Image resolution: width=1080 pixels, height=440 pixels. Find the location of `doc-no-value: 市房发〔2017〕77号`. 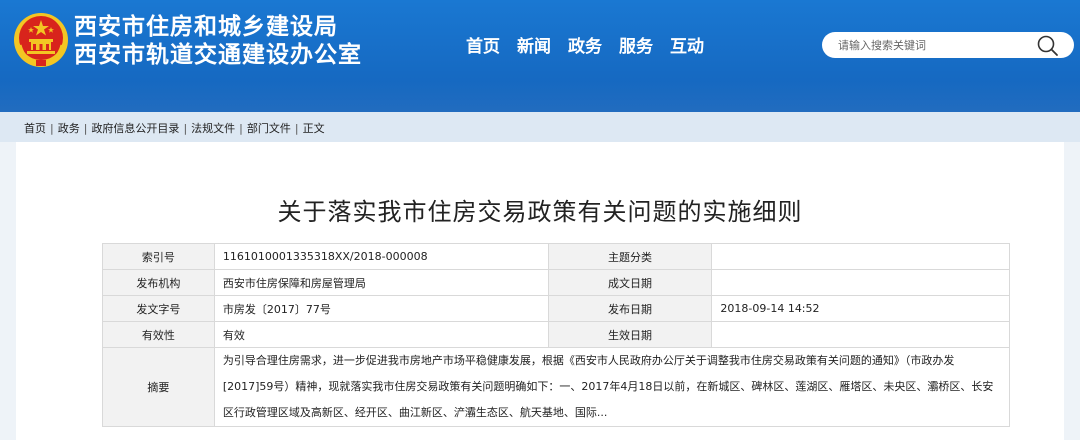

doc-no-value: 市房发〔2017〕77号 is located at coordinates (381, 308).